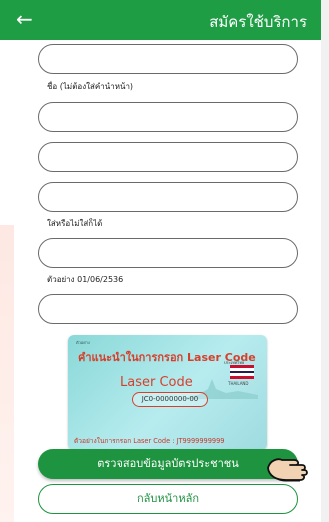  I want to click on laser-code-sample: JC0-0000000-00, so click(170, 399).